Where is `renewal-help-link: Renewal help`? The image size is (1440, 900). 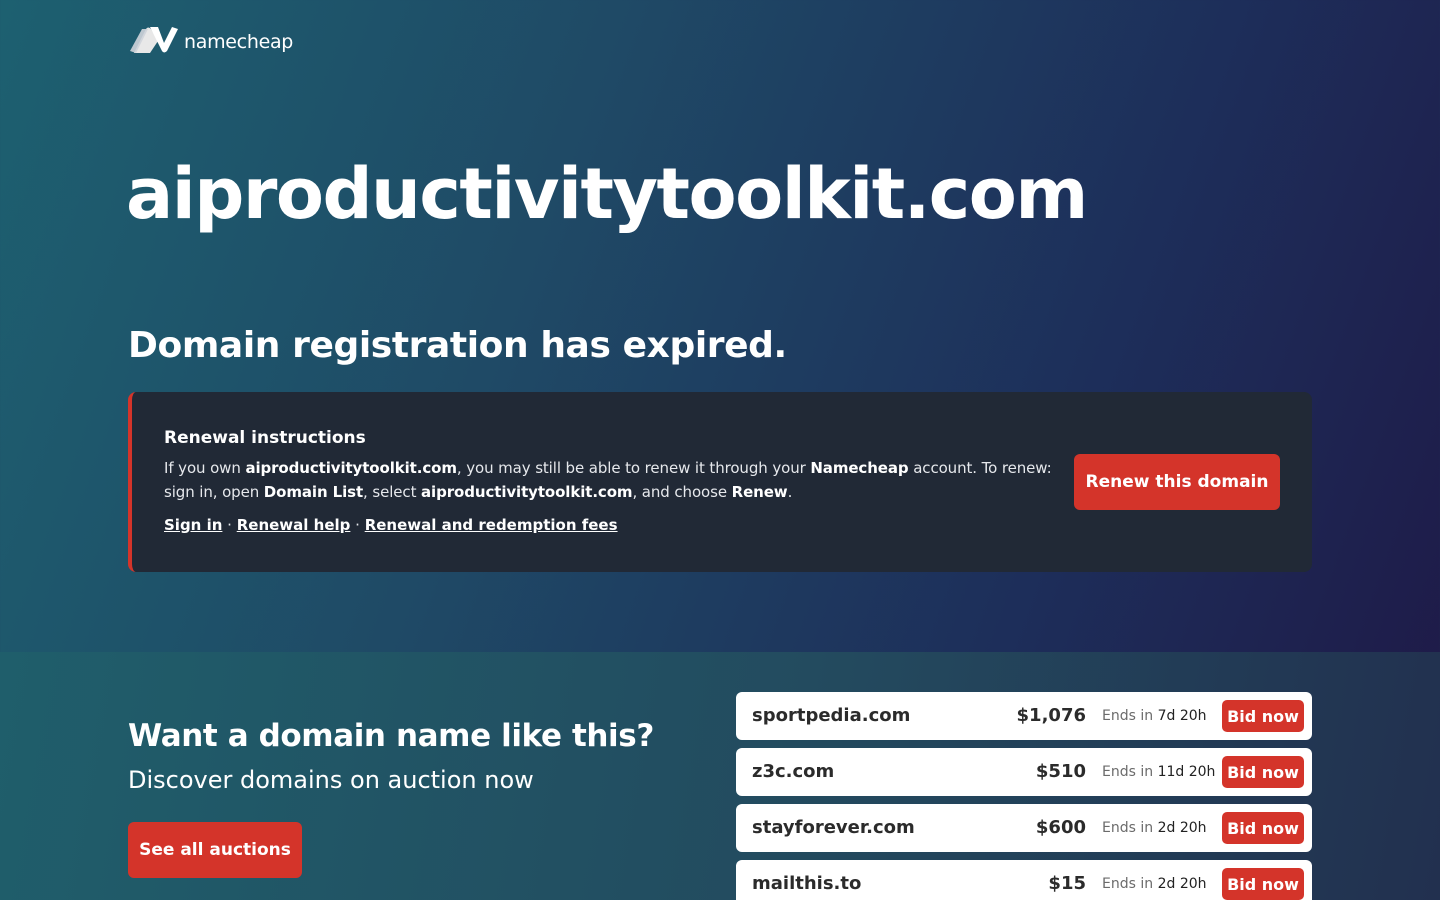 renewal-help-link: Renewal help is located at coordinates (294, 525).